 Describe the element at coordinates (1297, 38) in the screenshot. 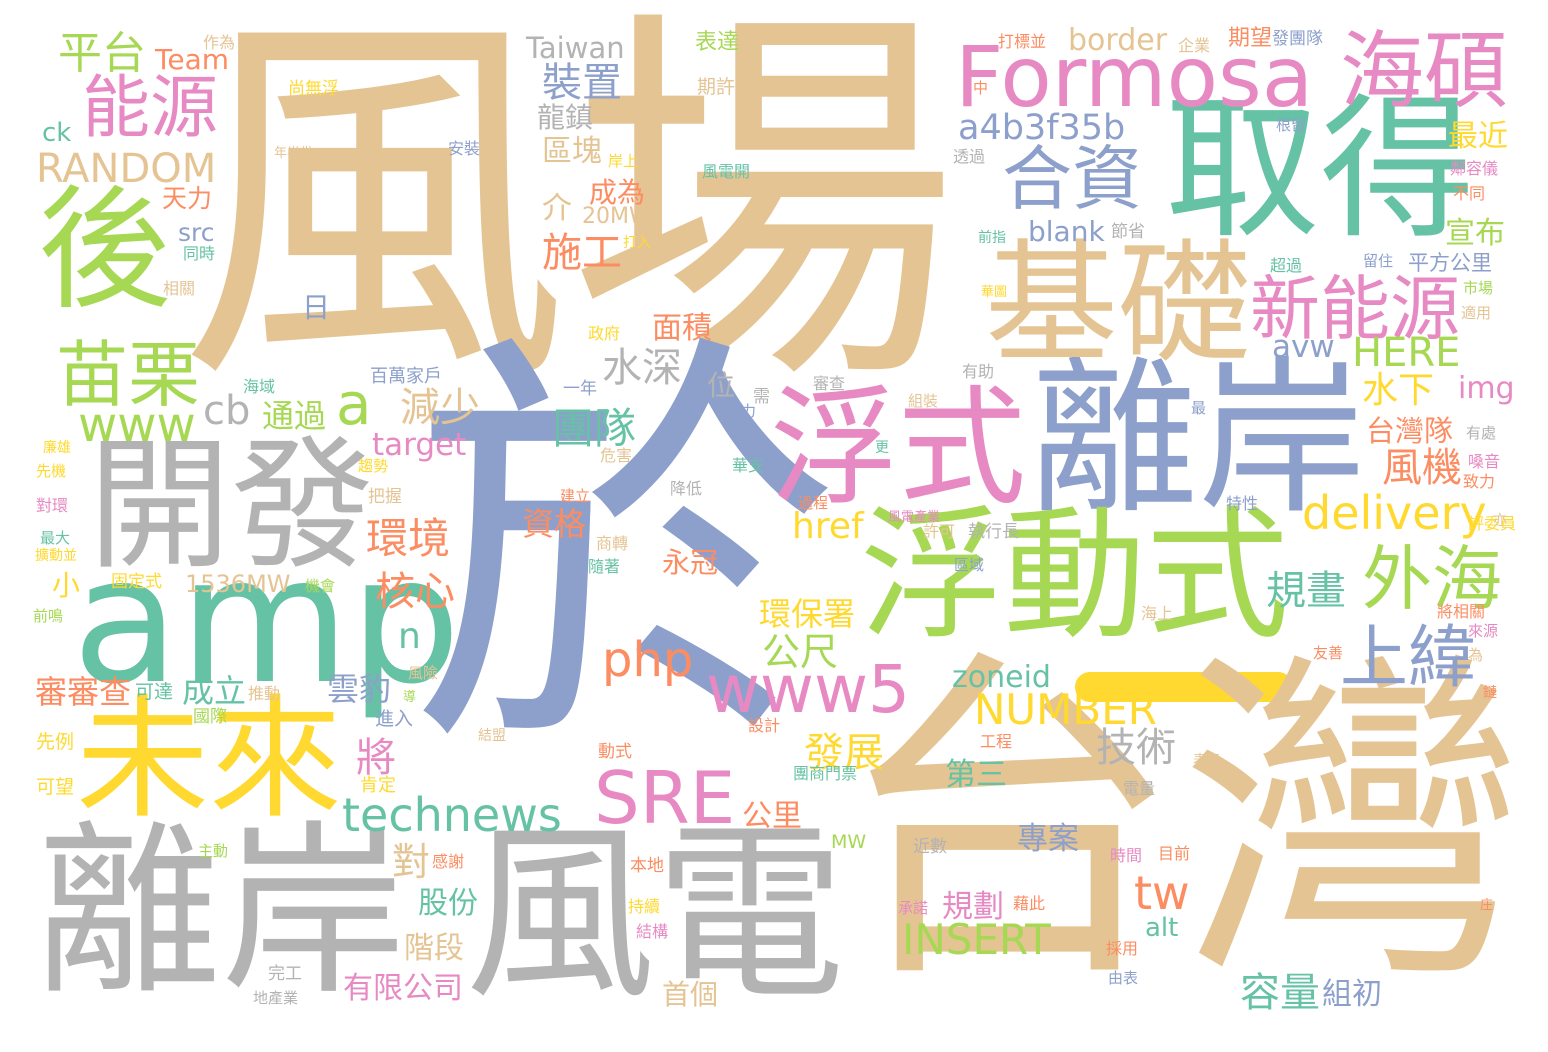

I see `word: 發團隊` at that location.